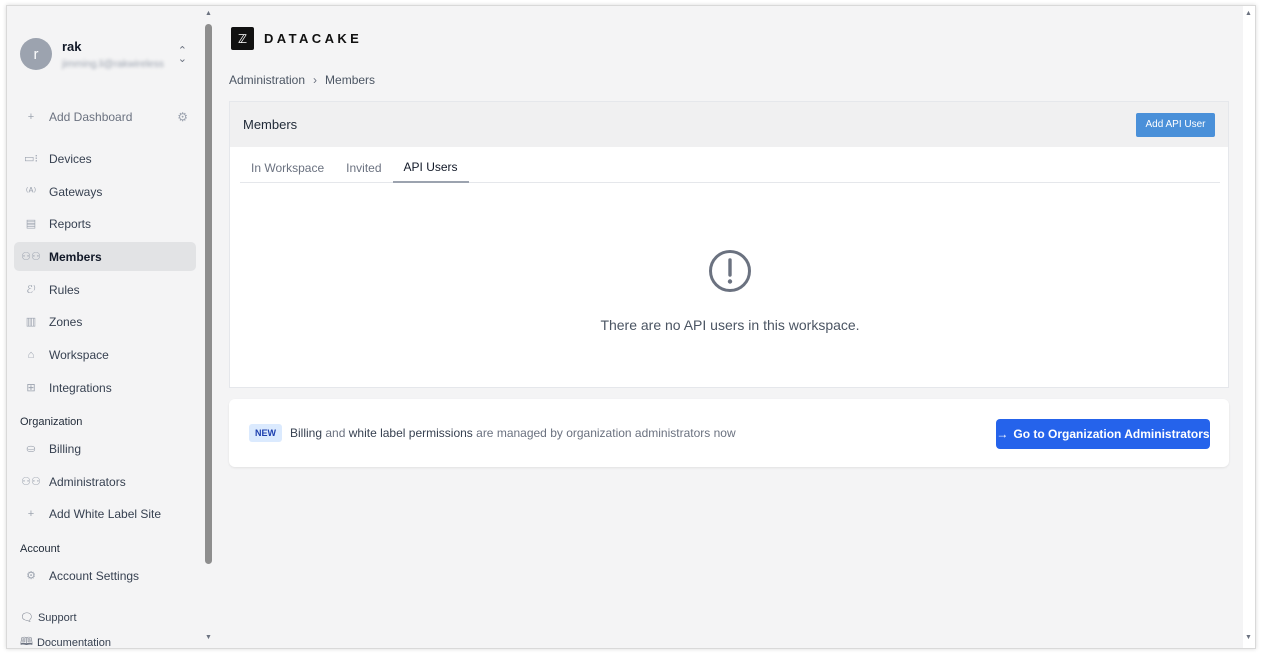 The image size is (1264, 657). I want to click on sidebar-item-label: Workspace, so click(79, 354).